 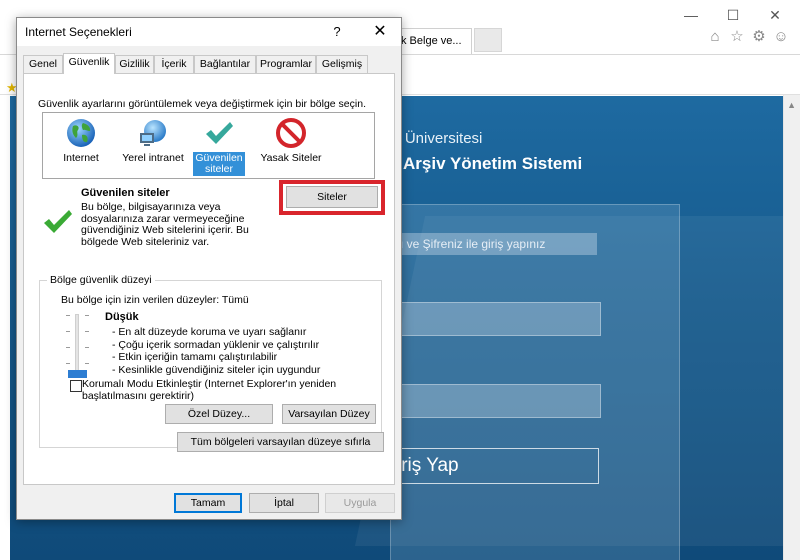 I want to click on globe-icon, so click(x=81, y=133).